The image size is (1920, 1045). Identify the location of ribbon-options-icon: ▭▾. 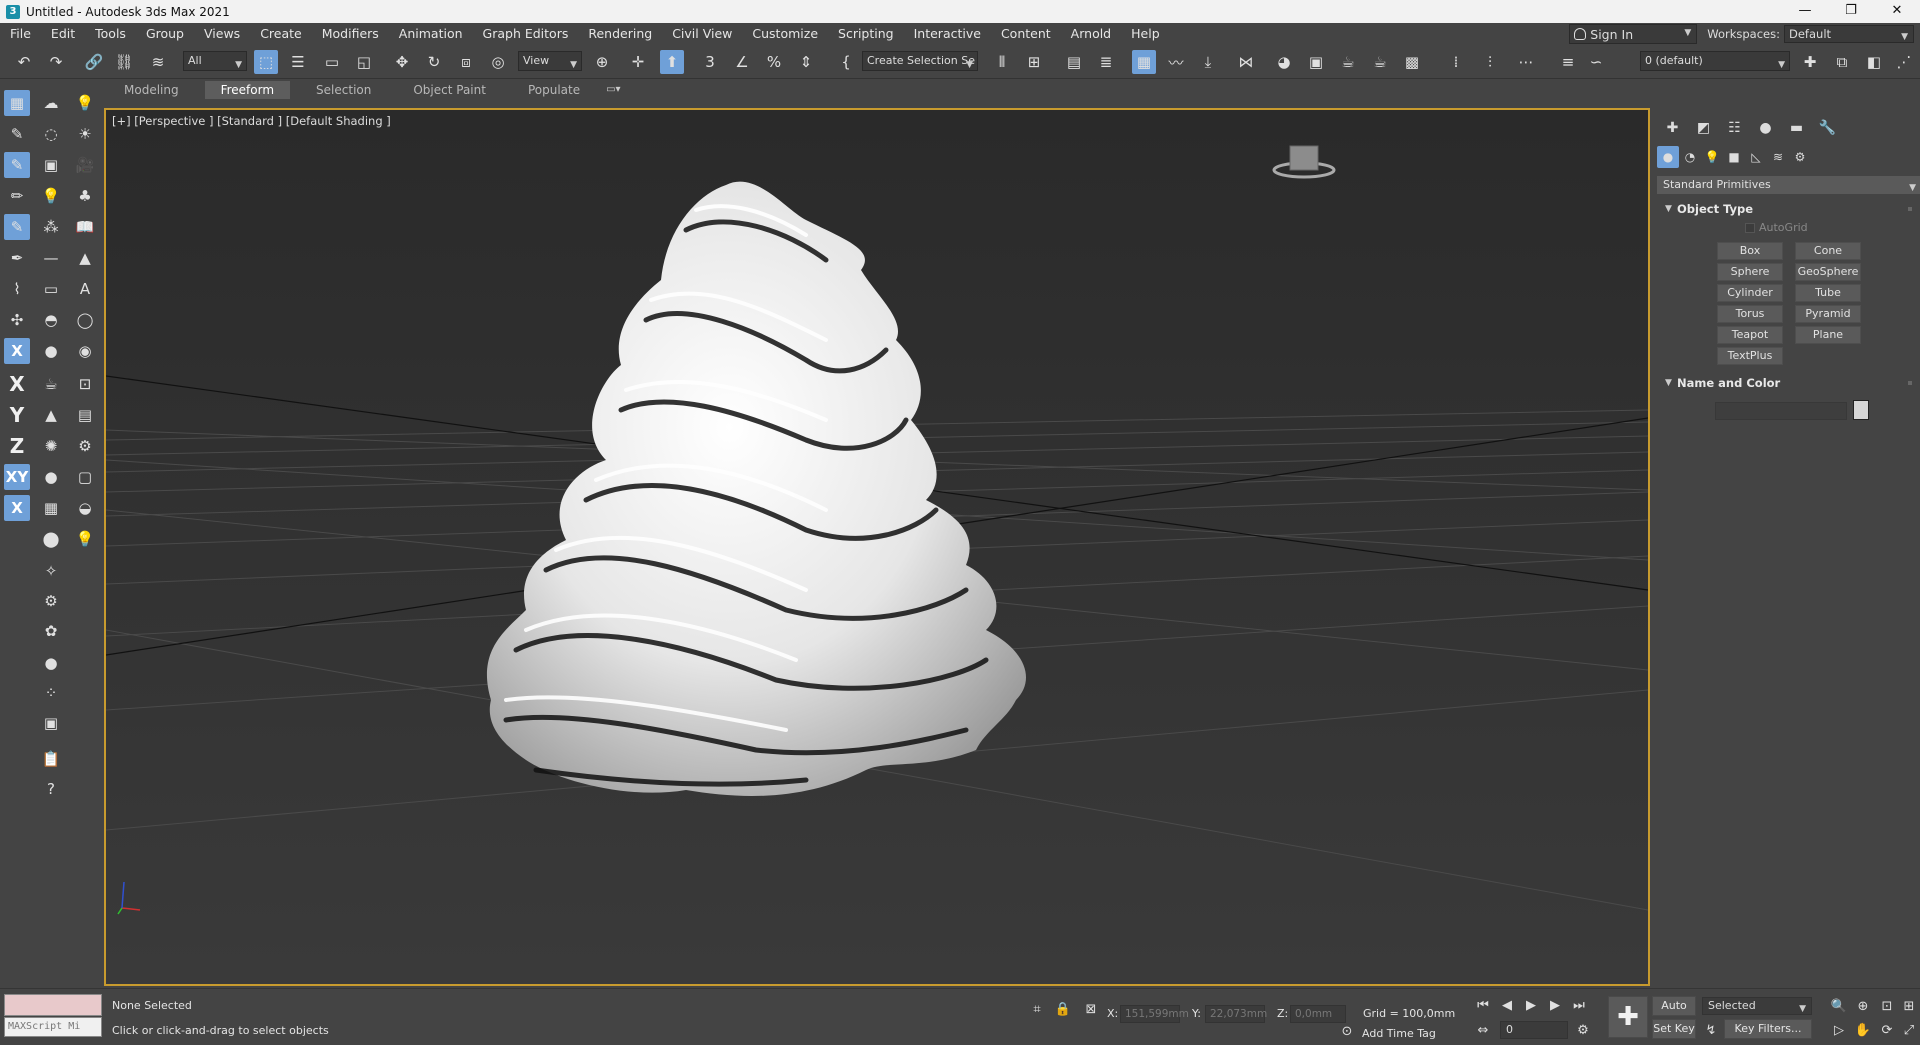
(617, 90).